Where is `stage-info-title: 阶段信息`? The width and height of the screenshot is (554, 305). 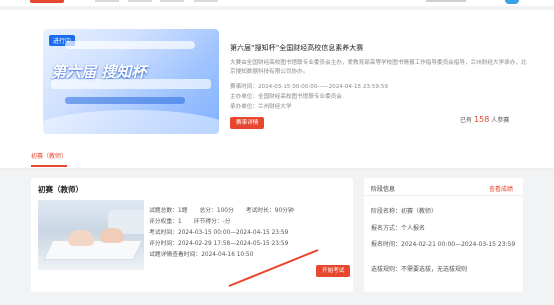 stage-info-title: 阶段信息 is located at coordinates (383, 189).